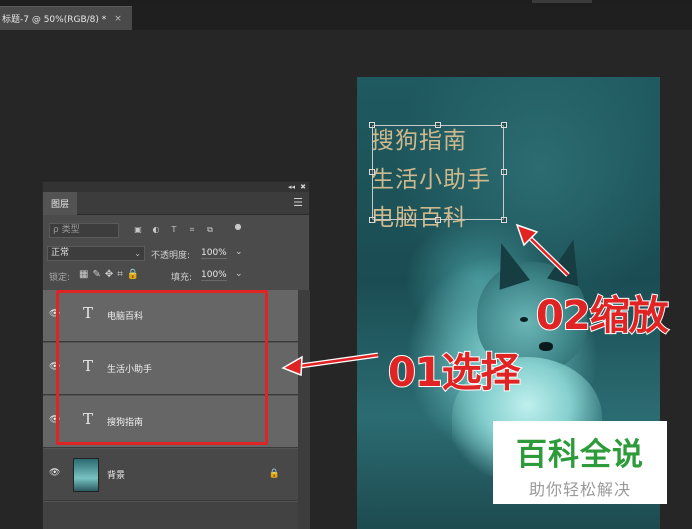 The width and height of the screenshot is (692, 529). I want to click on transform-handle-bottom-middle, so click(438, 220).